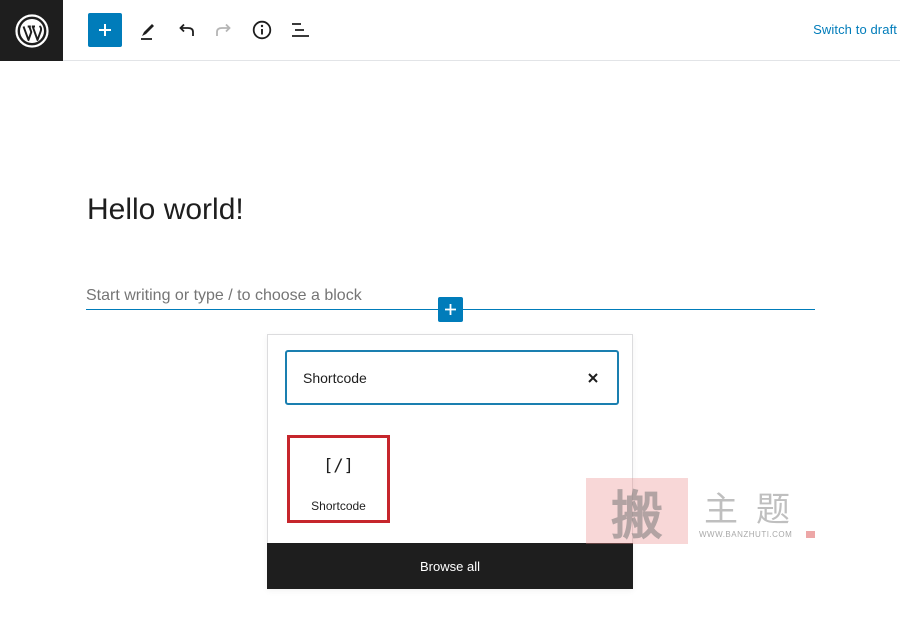  I want to click on tools-button, so click(148, 30).